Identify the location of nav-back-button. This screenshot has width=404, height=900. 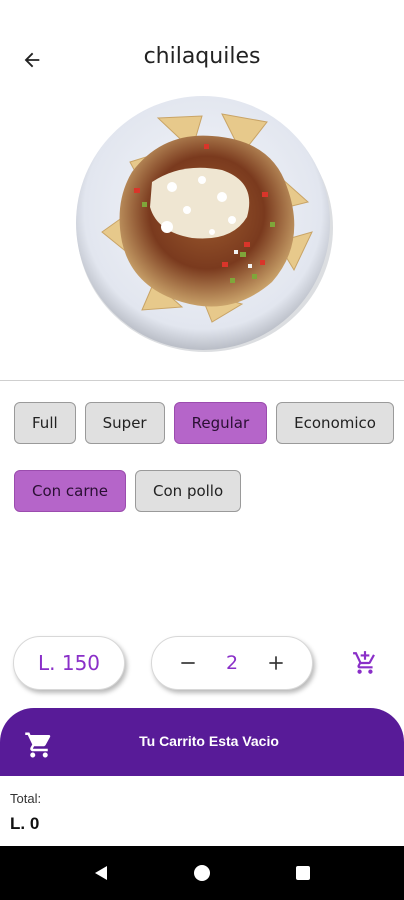
(101, 873).